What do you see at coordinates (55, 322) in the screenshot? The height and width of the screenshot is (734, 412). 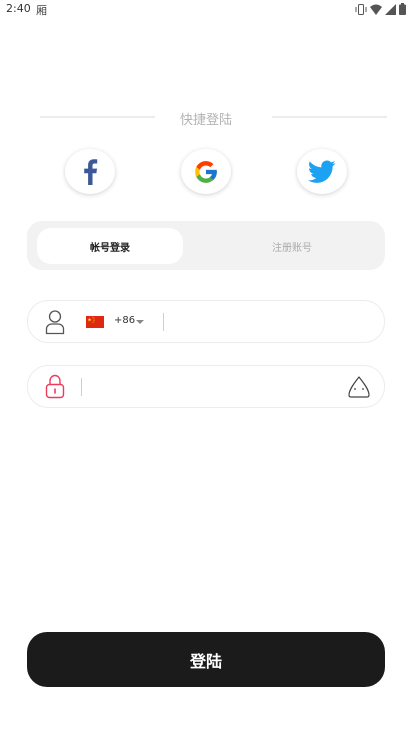 I see `user-icon` at bounding box center [55, 322].